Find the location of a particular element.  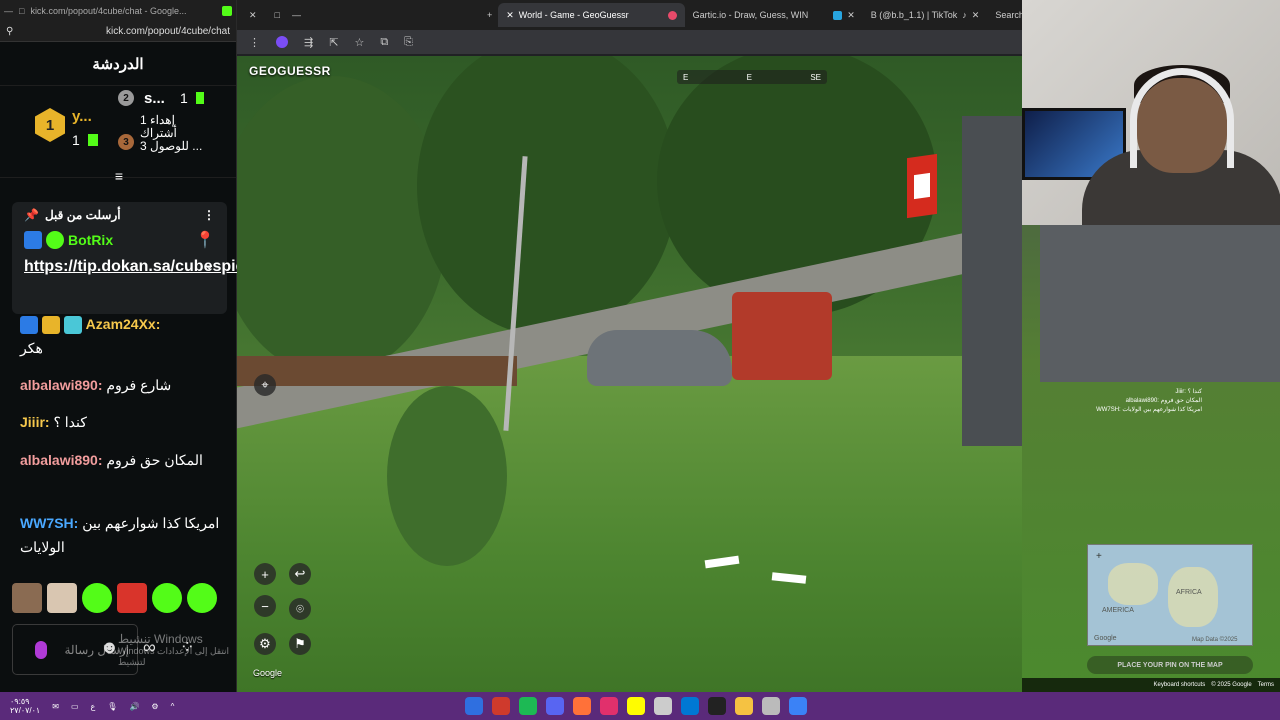

pinned-bot-name: BotRix is located at coordinates (90, 240).